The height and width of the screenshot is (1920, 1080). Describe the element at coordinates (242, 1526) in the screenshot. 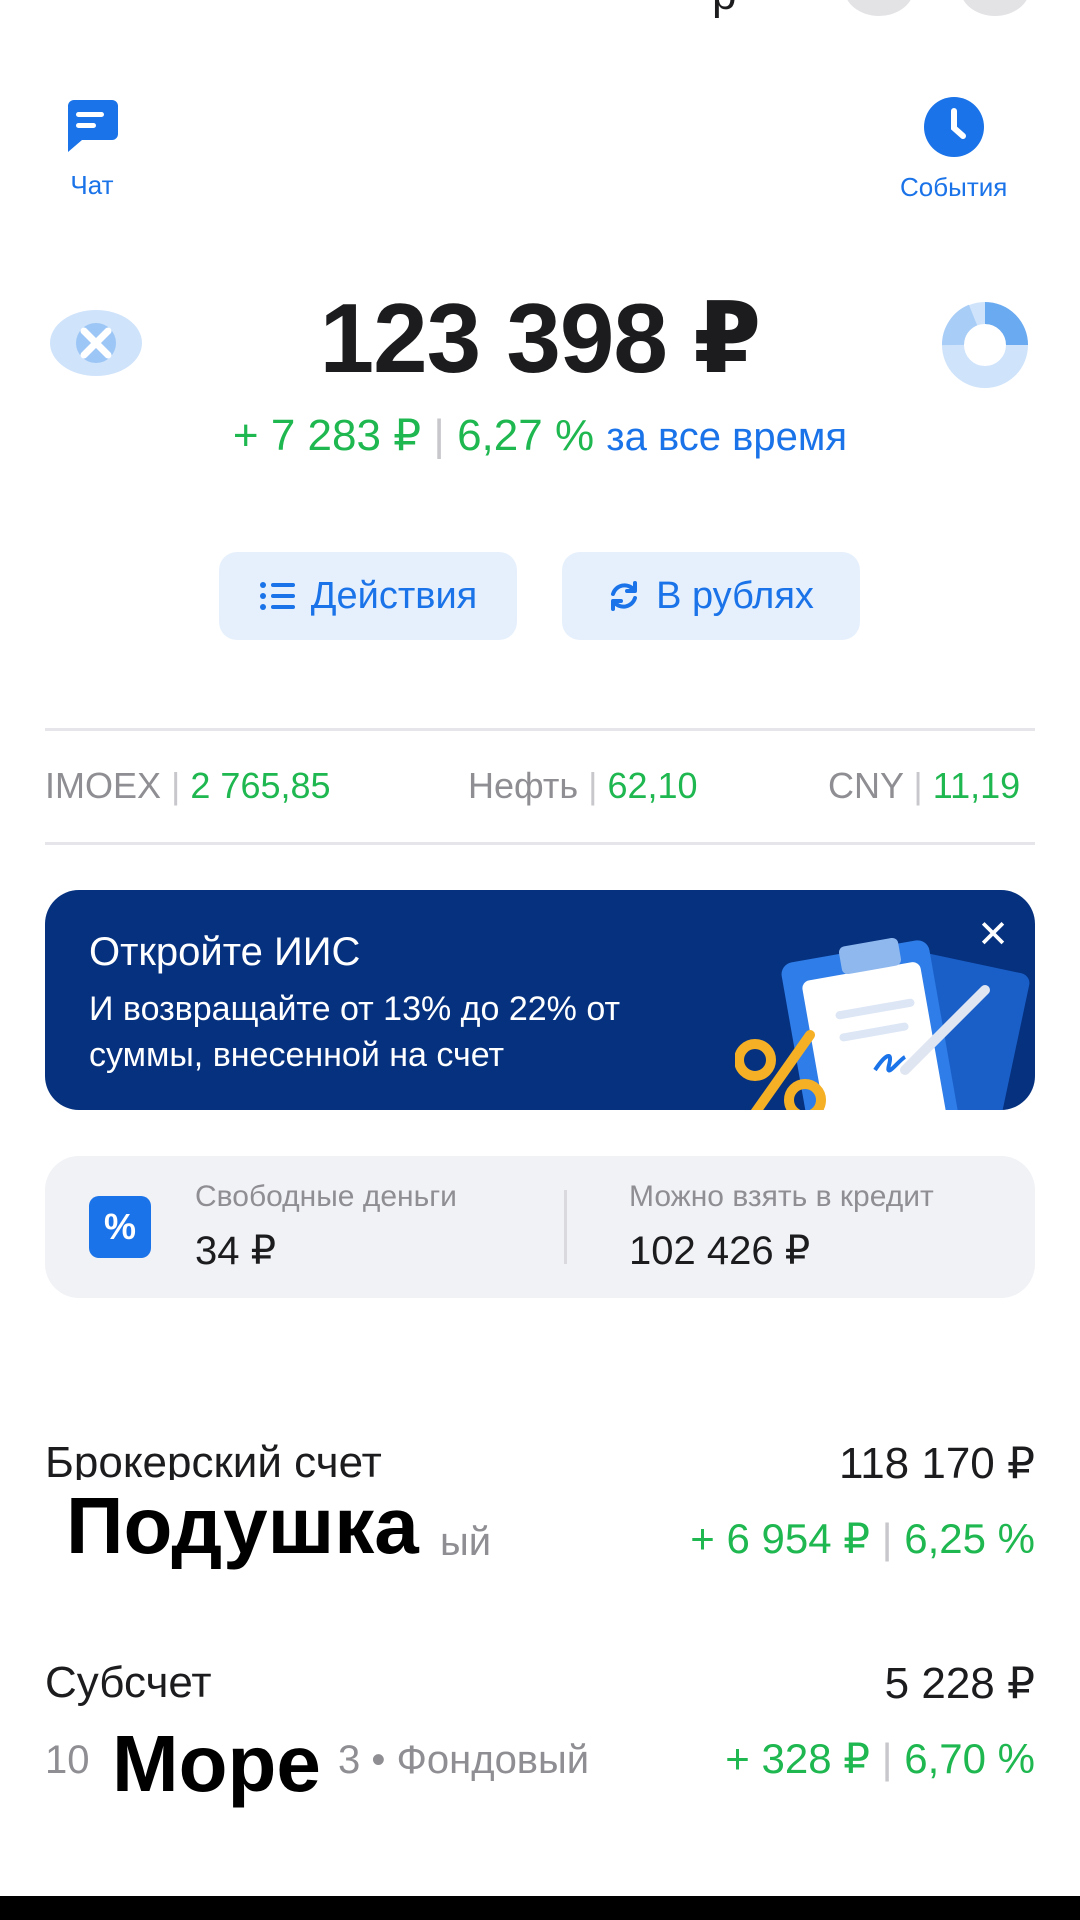

I see `account-nickname-overlay: Подушка` at that location.